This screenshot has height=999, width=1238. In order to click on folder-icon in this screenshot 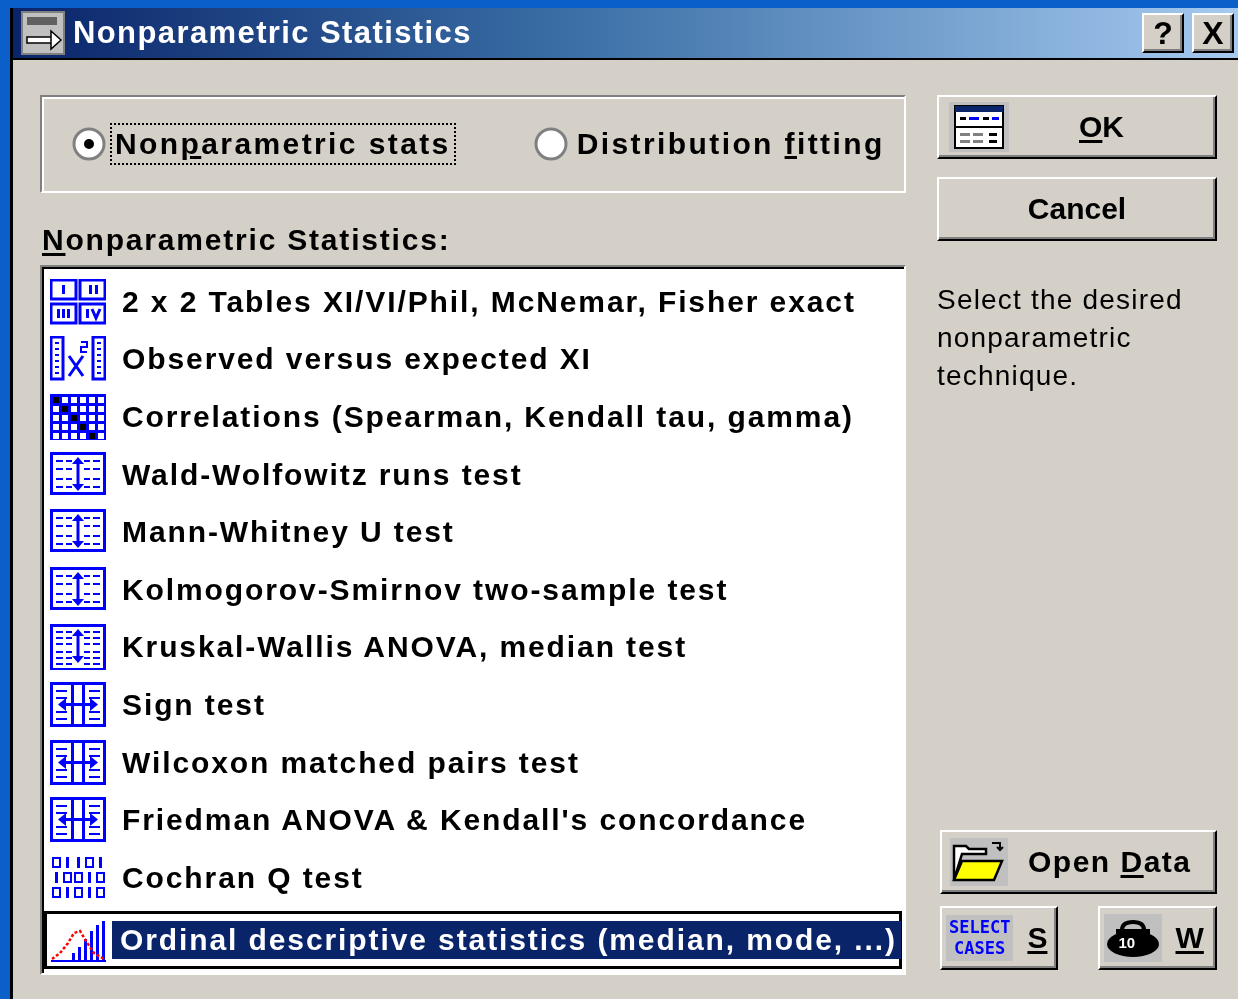, I will do `click(979, 862)`.